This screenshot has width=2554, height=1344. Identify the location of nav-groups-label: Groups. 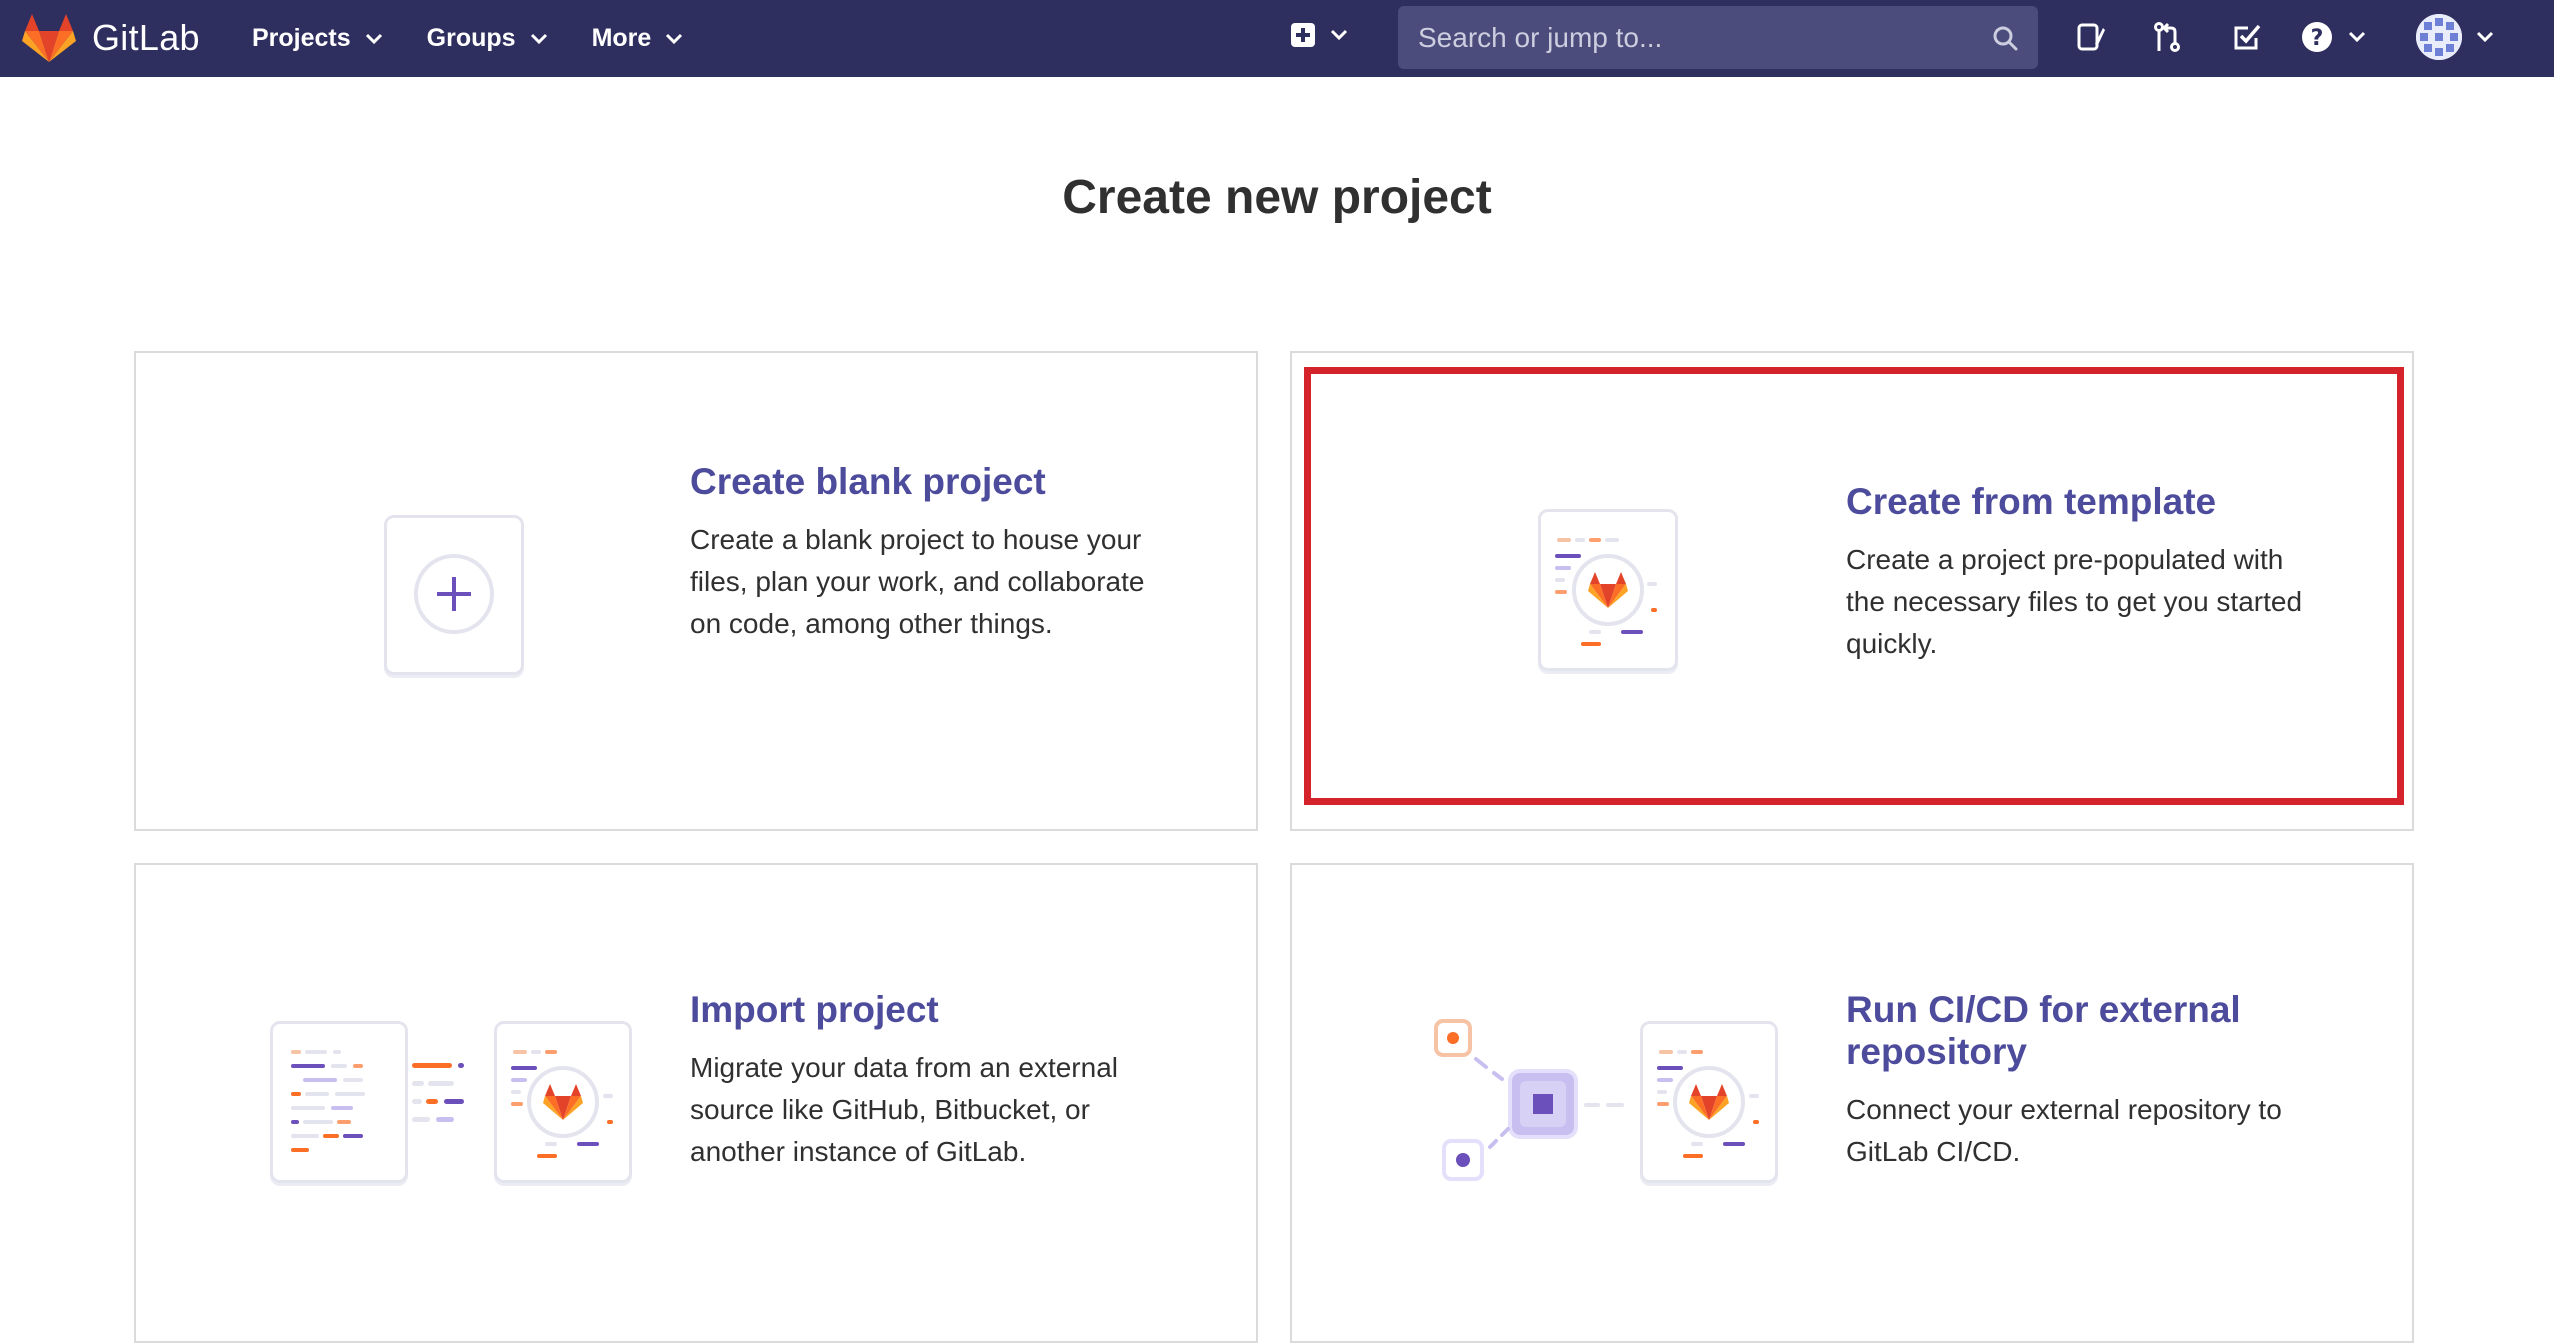
(471, 38).